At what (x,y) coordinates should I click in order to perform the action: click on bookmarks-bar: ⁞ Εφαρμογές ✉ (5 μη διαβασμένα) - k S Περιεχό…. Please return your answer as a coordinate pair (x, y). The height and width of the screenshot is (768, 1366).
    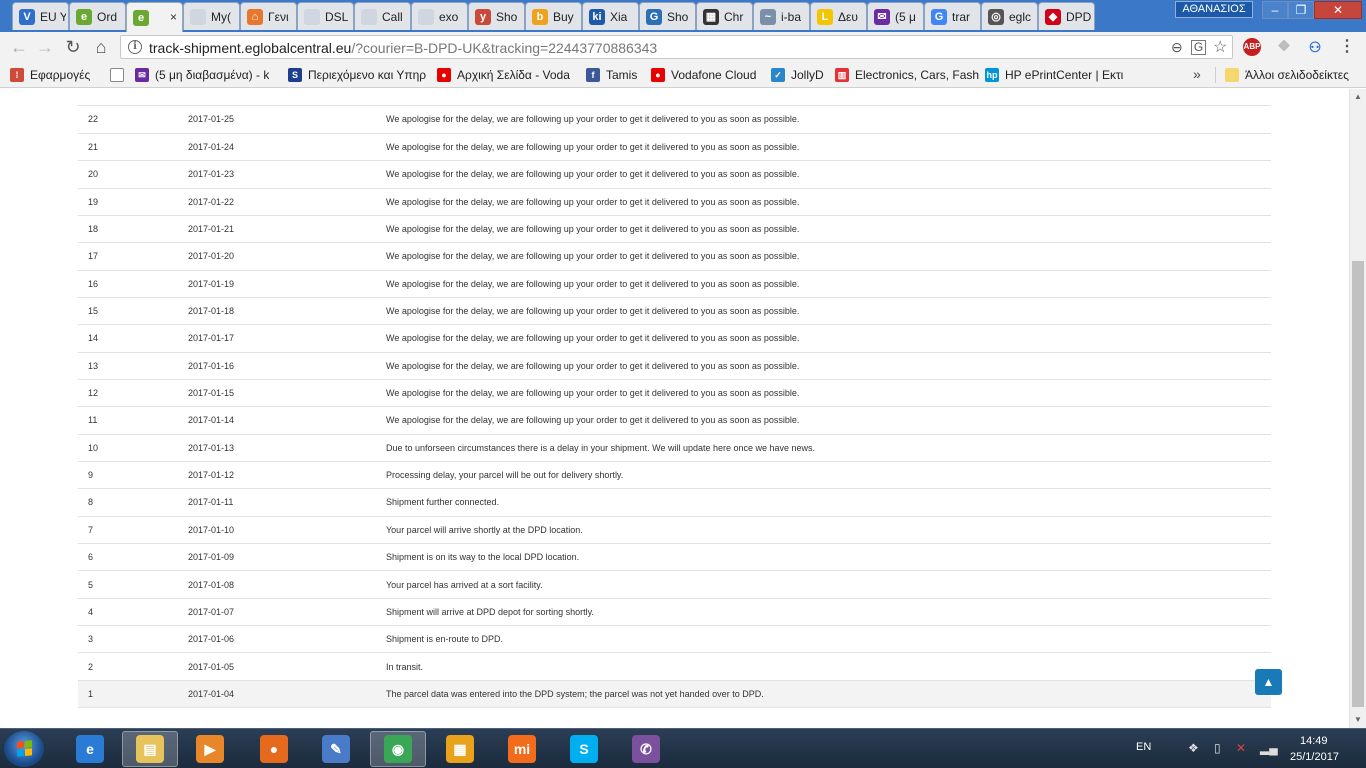
    Looking at the image, I should click on (683, 75).